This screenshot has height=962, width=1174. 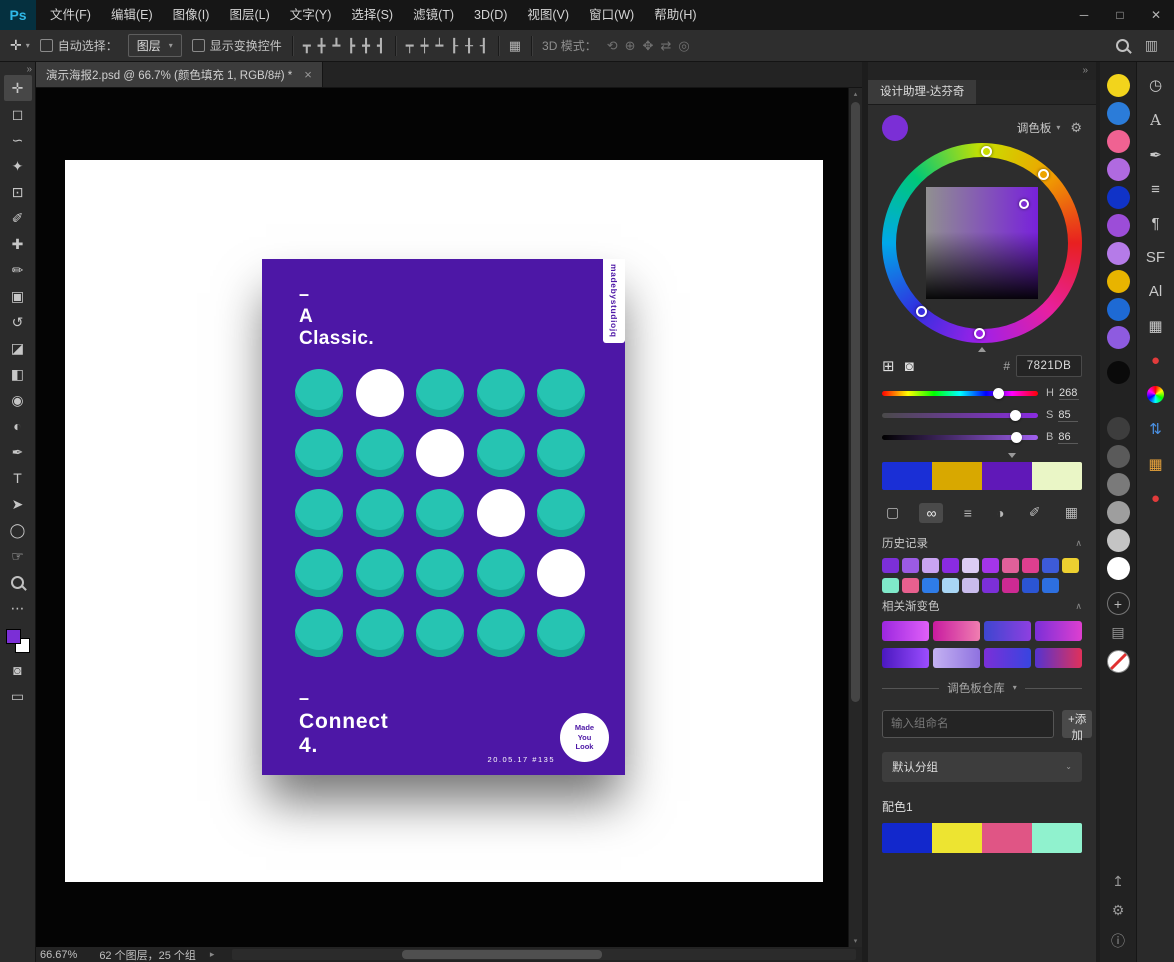 What do you see at coordinates (18, 696) in the screenshot?
I see `screen-mode-icon: ▭` at bounding box center [18, 696].